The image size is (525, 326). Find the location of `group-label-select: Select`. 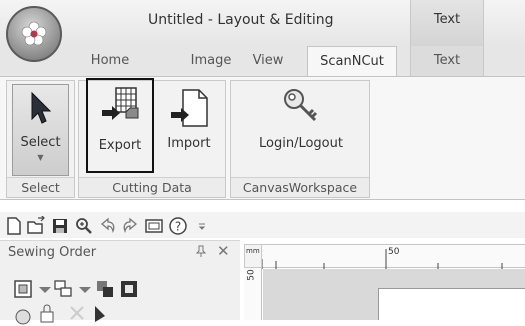

group-label-select: Select is located at coordinates (40, 187).